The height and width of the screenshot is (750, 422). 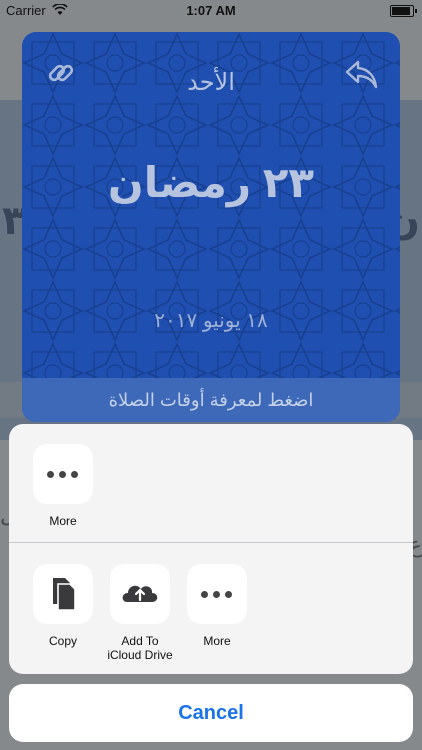 I want to click on more-action-top: More, so click(x=63, y=486).